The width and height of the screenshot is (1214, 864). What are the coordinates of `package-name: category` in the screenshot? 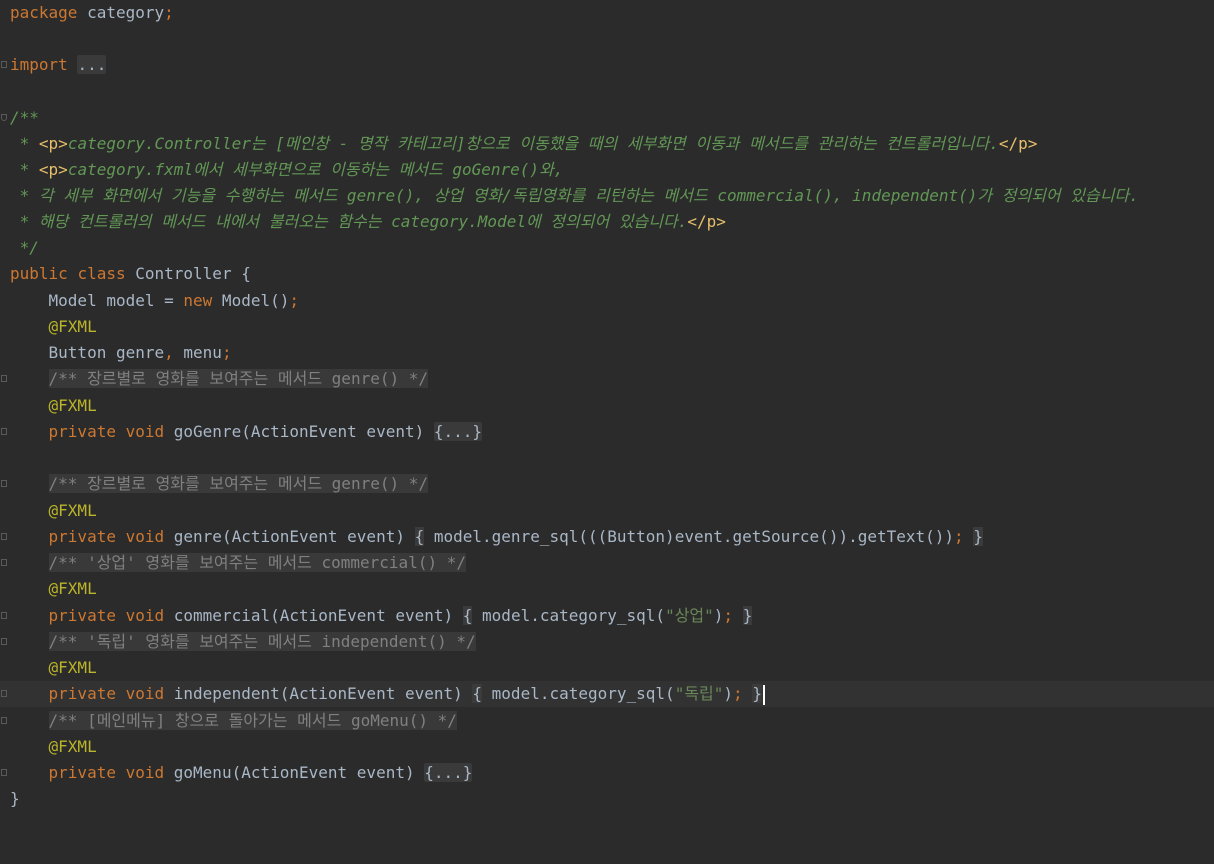 It's located at (126, 12).